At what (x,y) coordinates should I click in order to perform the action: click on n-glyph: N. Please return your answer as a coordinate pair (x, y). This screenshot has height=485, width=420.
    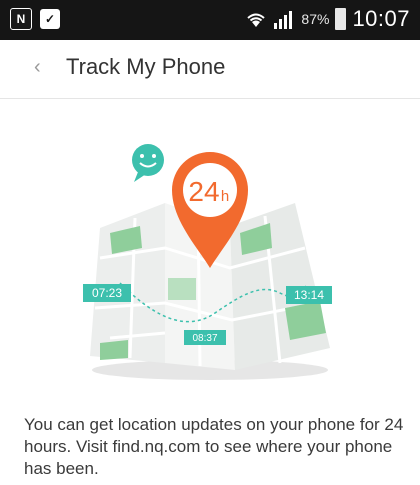
    Looking at the image, I should click on (21, 19).